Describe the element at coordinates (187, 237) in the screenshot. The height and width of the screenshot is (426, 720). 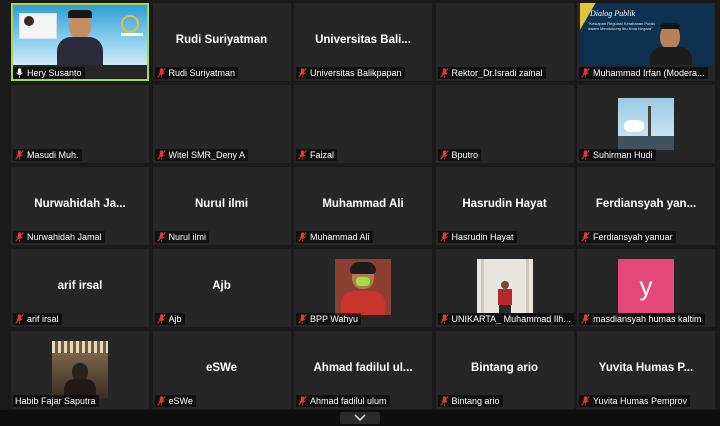
I see `participant-name-label: Nurul ilmi` at that location.